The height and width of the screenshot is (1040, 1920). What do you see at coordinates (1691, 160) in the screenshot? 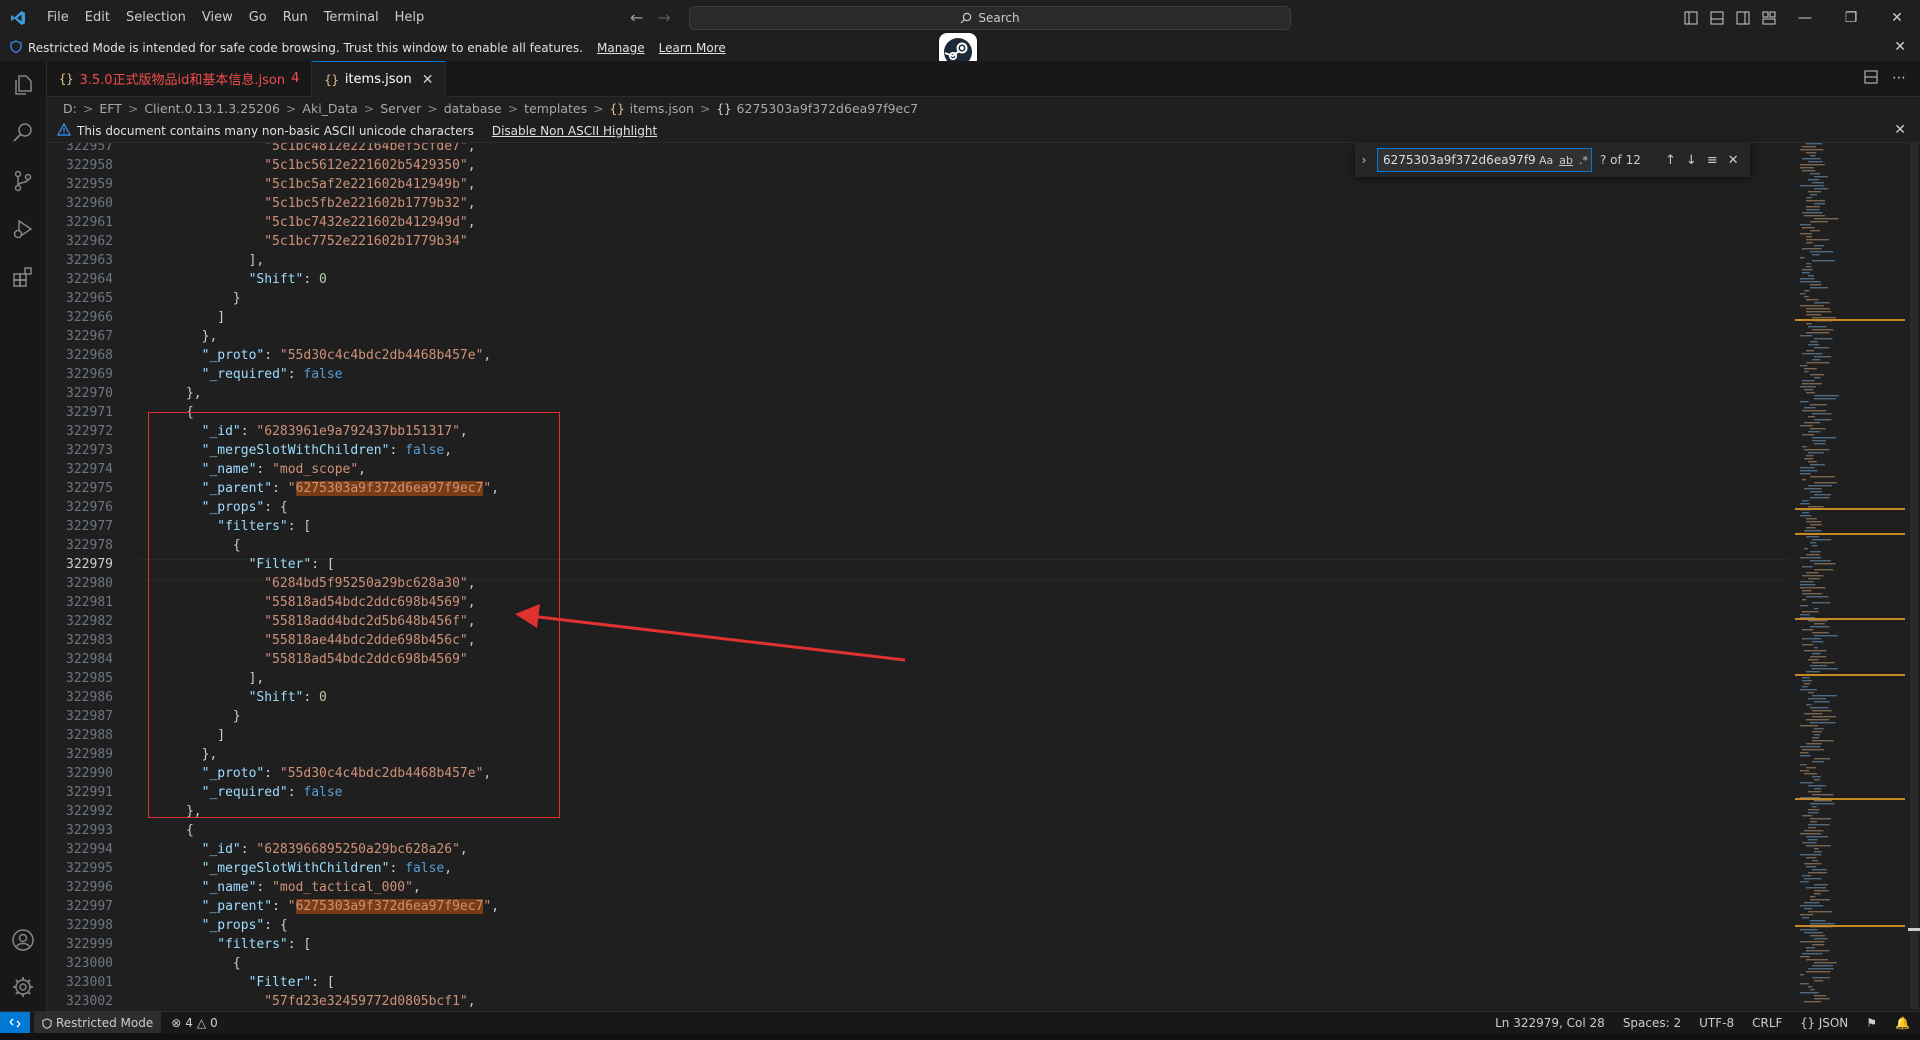
I see `next-match-icon: ↓` at bounding box center [1691, 160].